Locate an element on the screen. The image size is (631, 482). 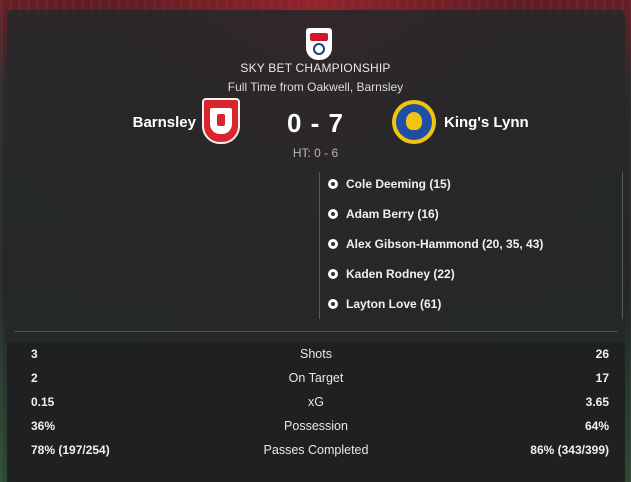
scorer-item: Kaden Rodney (22) is located at coordinates (391, 274).